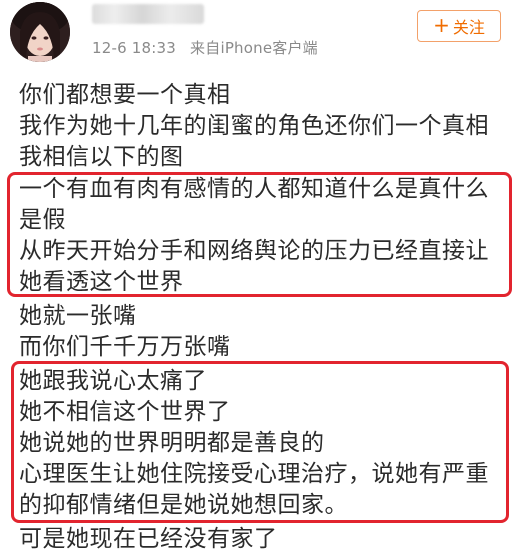  What do you see at coordinates (254, 474) in the screenshot?
I see `post-text-line: 心理医生让她住院接受心理治疗，说她有严重` at bounding box center [254, 474].